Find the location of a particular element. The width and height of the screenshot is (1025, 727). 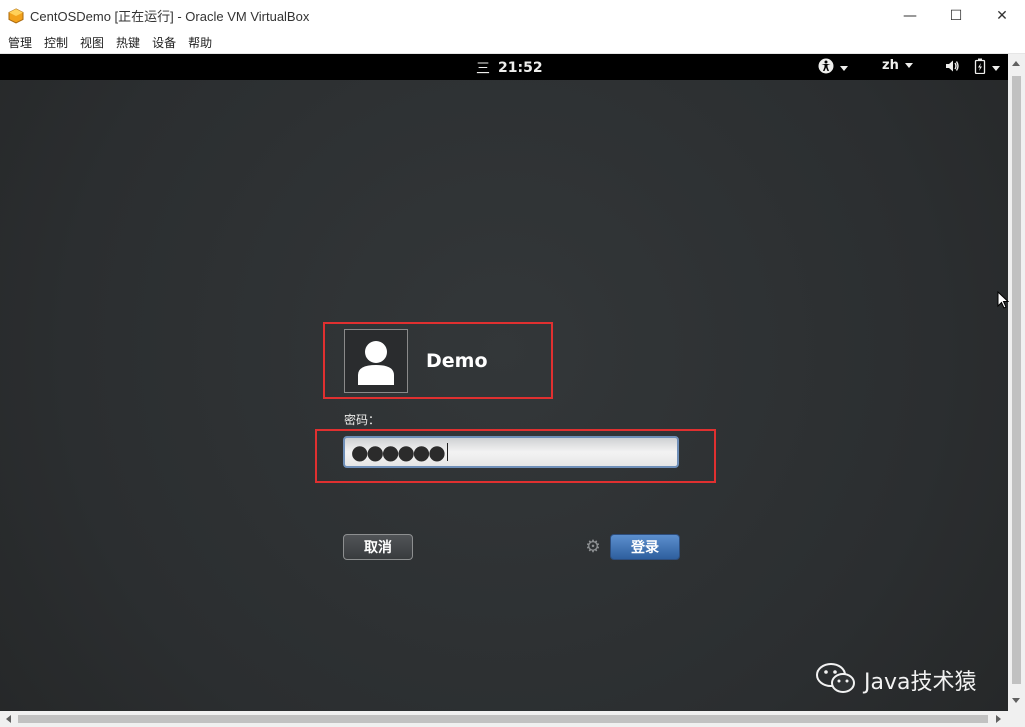

vertical-scroll-thumb is located at coordinates (1016, 380).